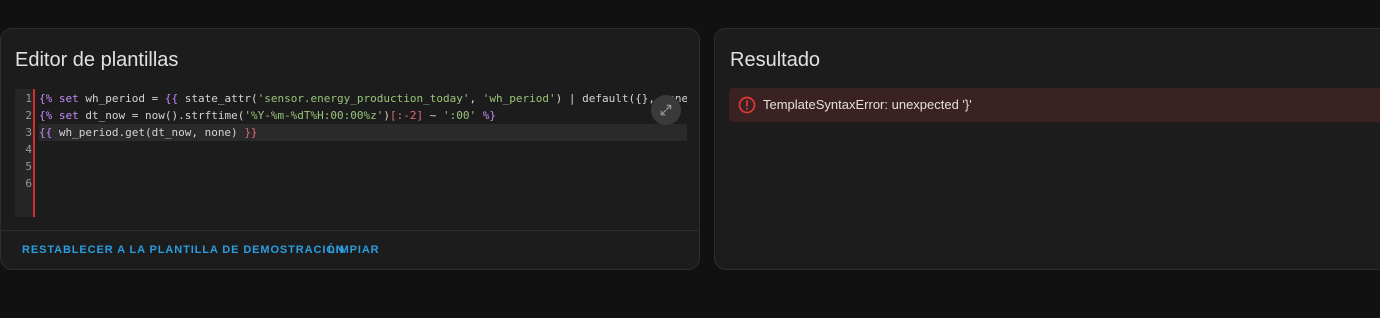  What do you see at coordinates (148, 132) in the screenshot?
I see `code-token: wh_period.get(dt_now, none)` at bounding box center [148, 132].